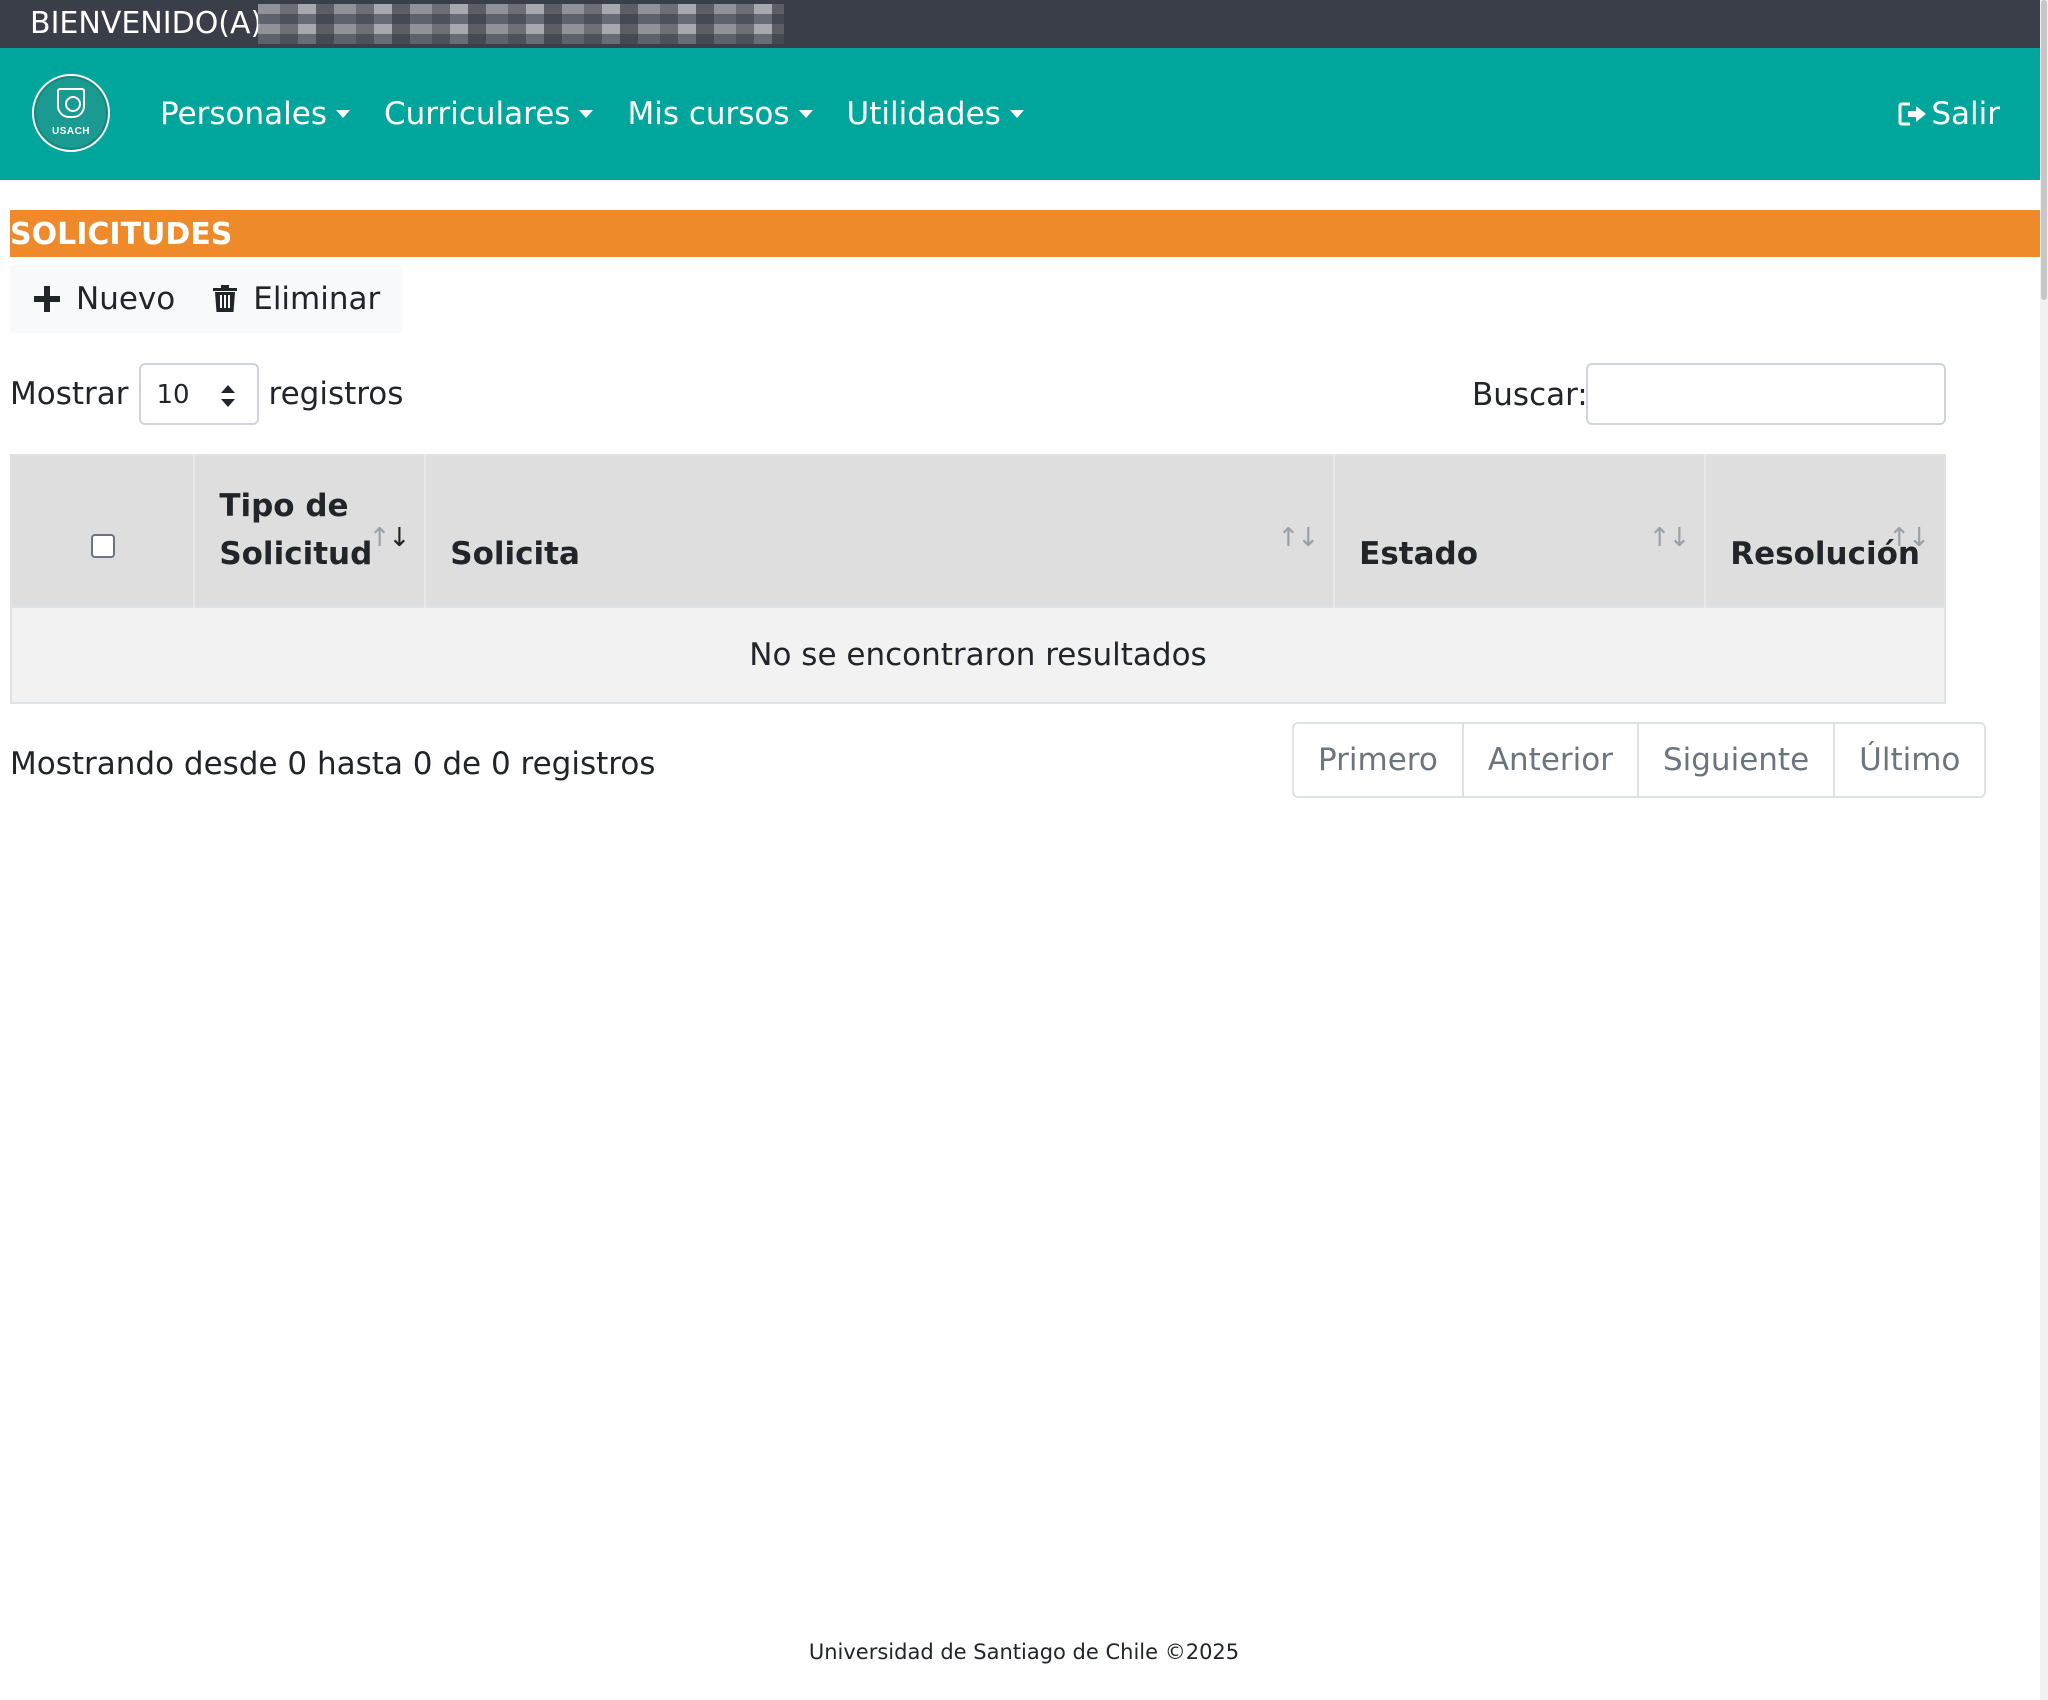 This screenshot has height=1700, width=2048. I want to click on redacted-user-name, so click(521, 24).